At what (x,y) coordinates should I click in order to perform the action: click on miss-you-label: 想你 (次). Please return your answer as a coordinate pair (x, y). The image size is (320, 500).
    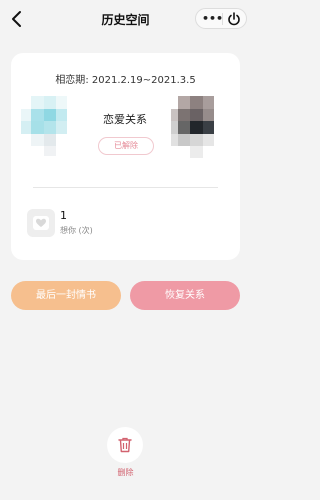
    Looking at the image, I should click on (76, 230).